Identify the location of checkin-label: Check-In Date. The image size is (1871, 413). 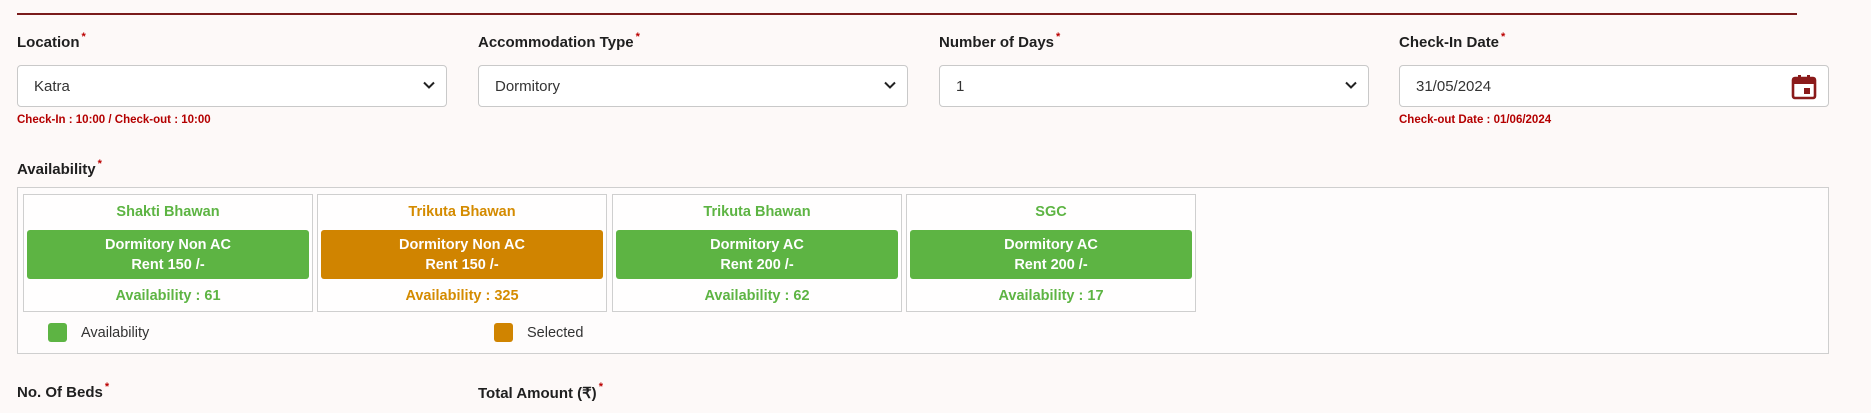
(1449, 42).